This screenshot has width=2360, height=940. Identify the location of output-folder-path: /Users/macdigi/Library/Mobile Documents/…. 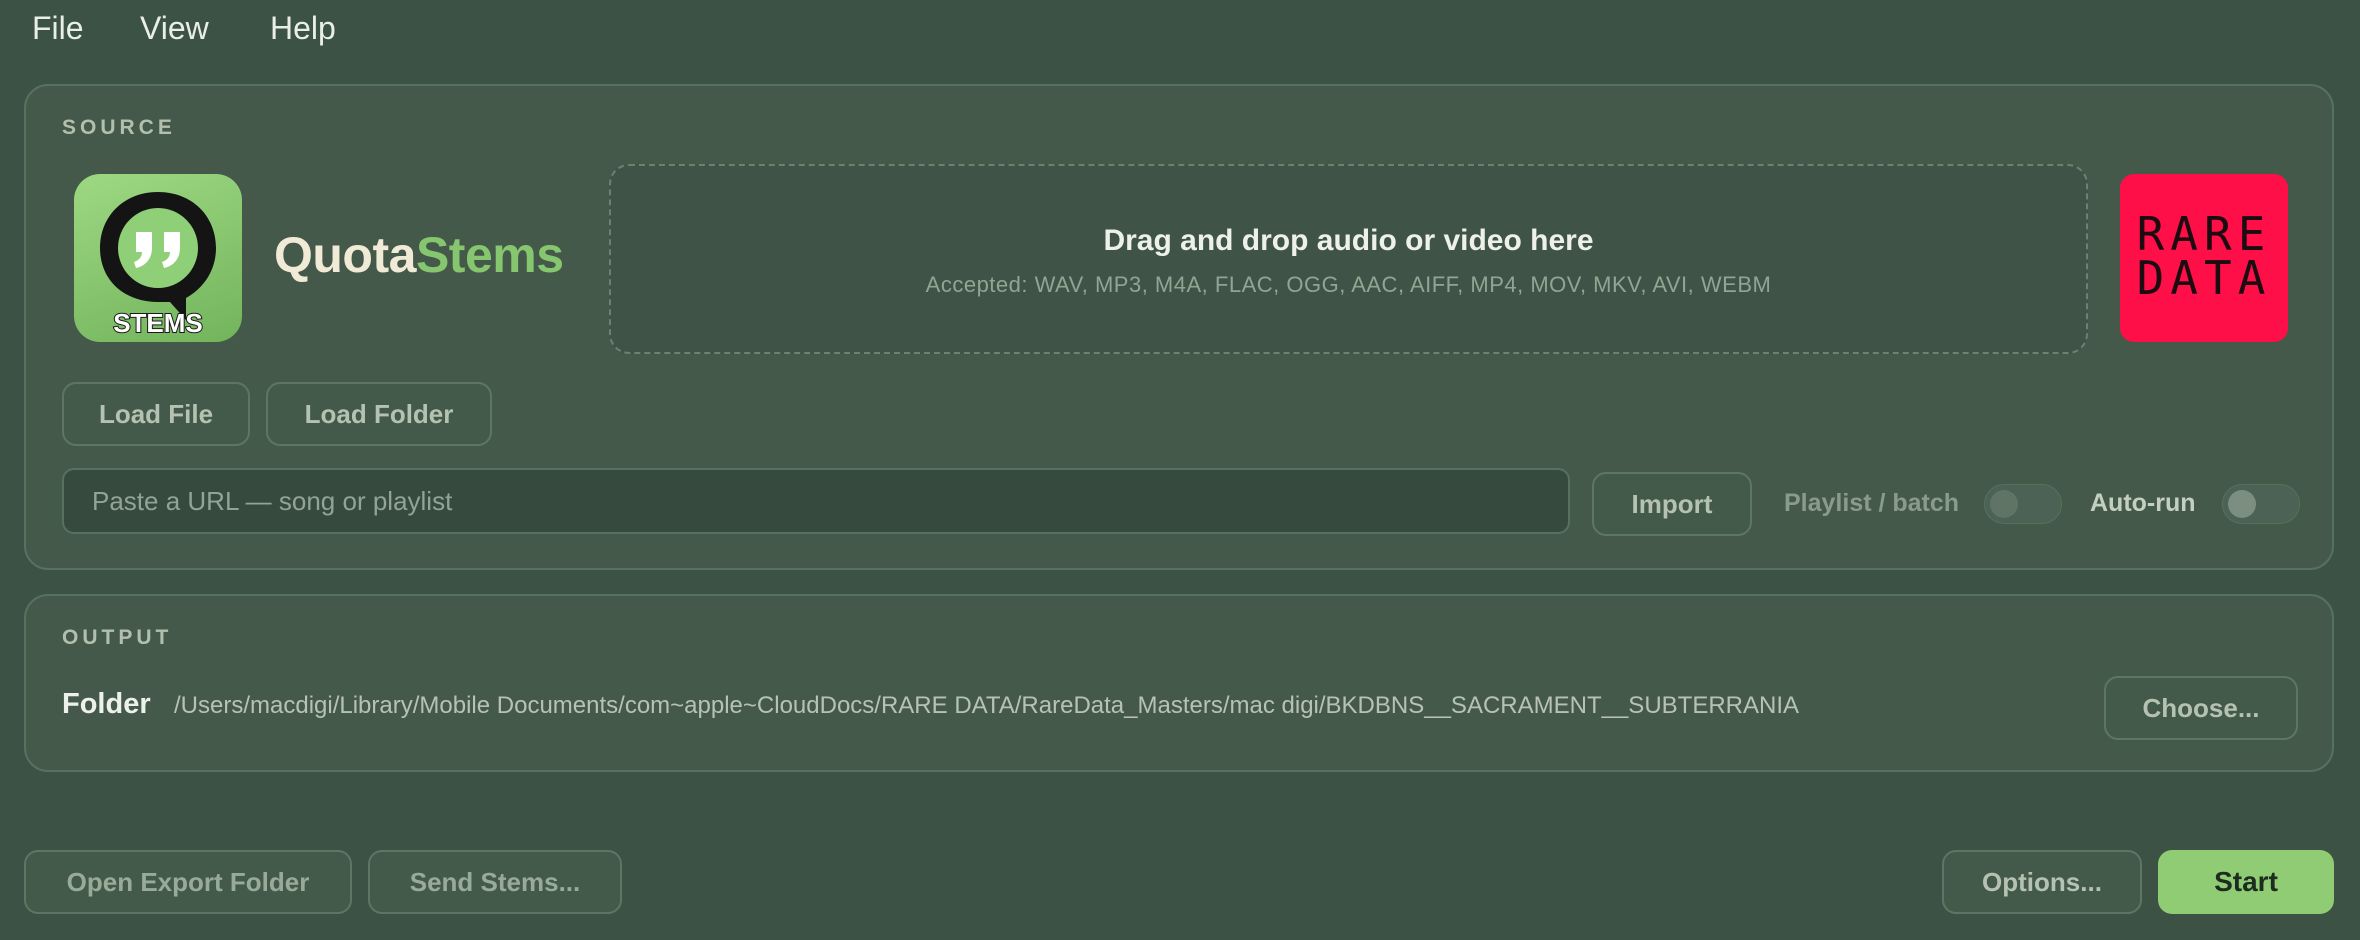
(987, 705).